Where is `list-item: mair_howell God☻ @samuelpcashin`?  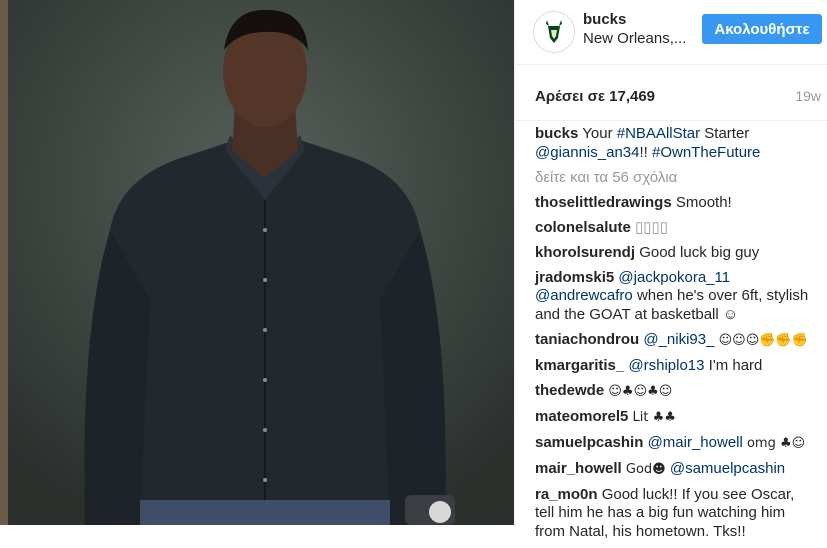 list-item: mair_howell God☻ @samuelpcashin is located at coordinates (676, 470).